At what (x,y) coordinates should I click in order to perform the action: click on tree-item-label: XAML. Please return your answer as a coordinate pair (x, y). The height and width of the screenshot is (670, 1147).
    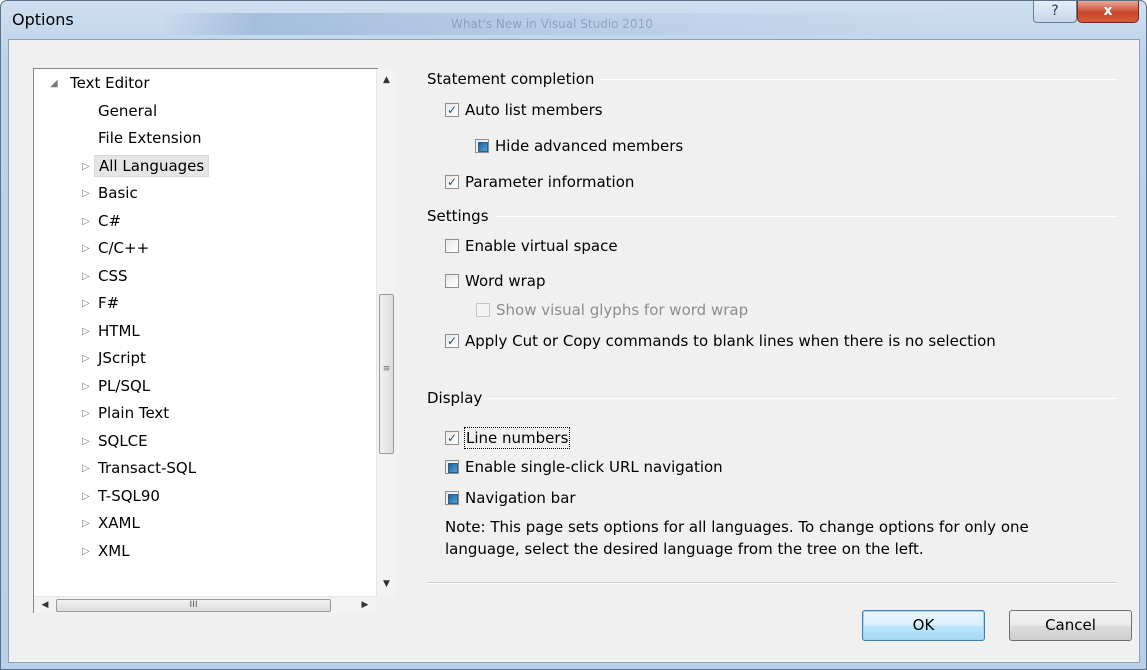
    Looking at the image, I should click on (119, 523).